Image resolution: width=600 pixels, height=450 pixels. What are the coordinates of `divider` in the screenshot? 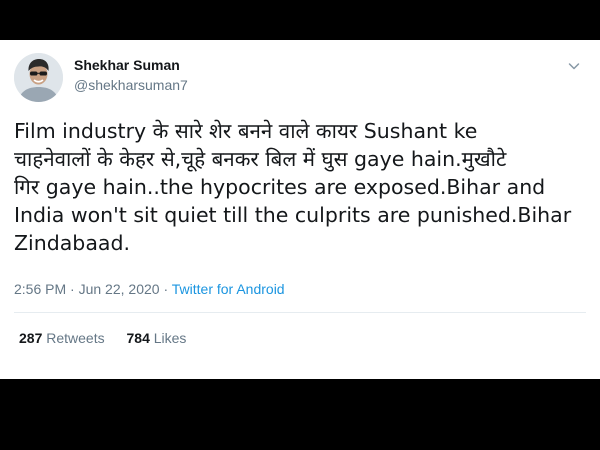 It's located at (300, 312).